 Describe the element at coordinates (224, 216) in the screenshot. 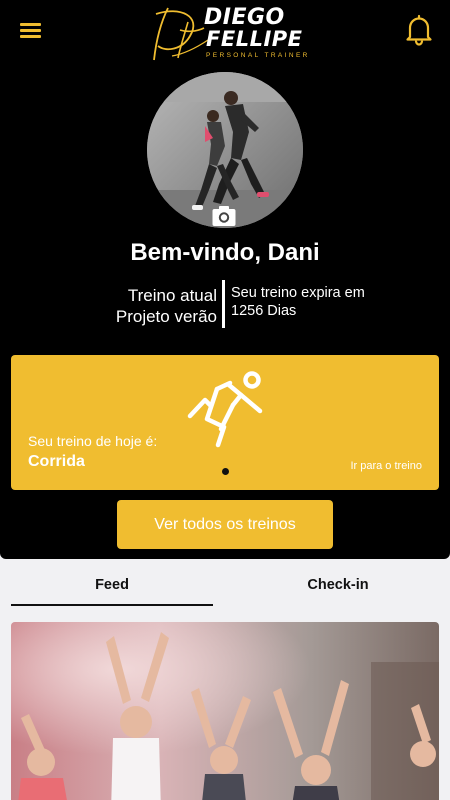

I see `camera-icon` at that location.